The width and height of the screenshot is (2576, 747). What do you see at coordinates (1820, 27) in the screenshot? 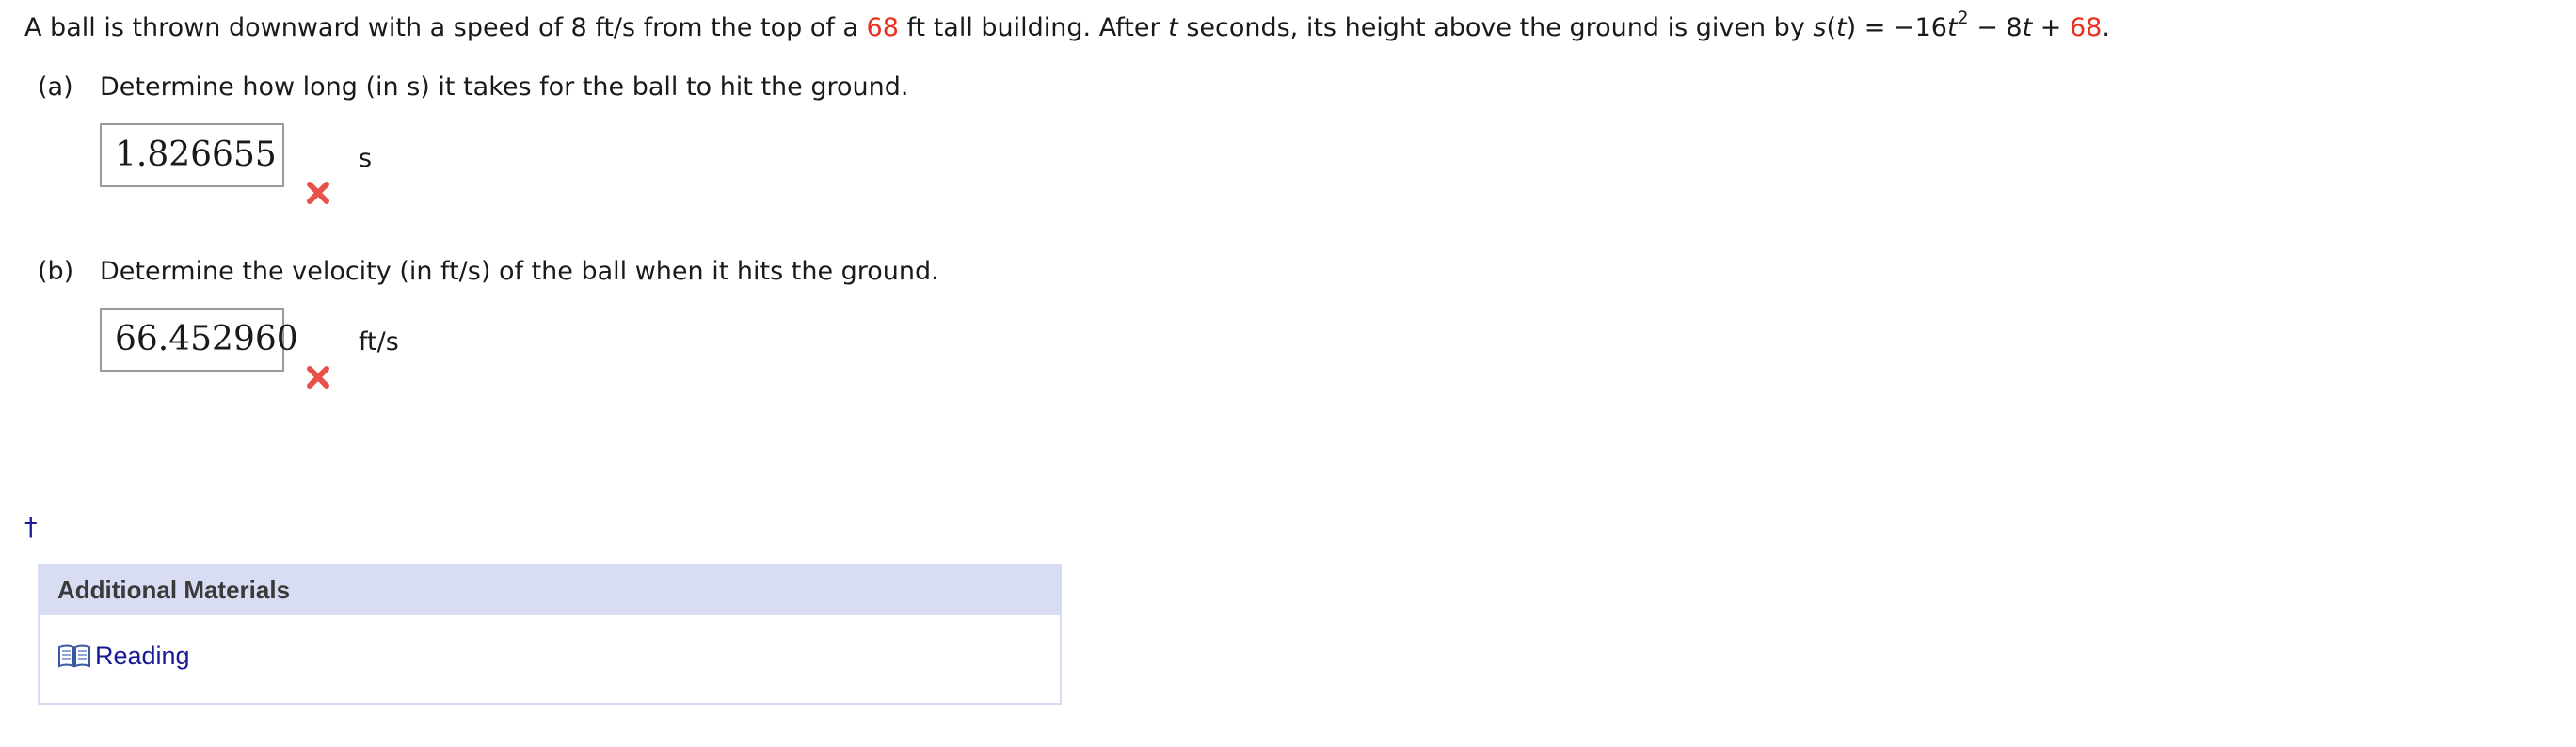
I see `function-s: s` at bounding box center [1820, 27].